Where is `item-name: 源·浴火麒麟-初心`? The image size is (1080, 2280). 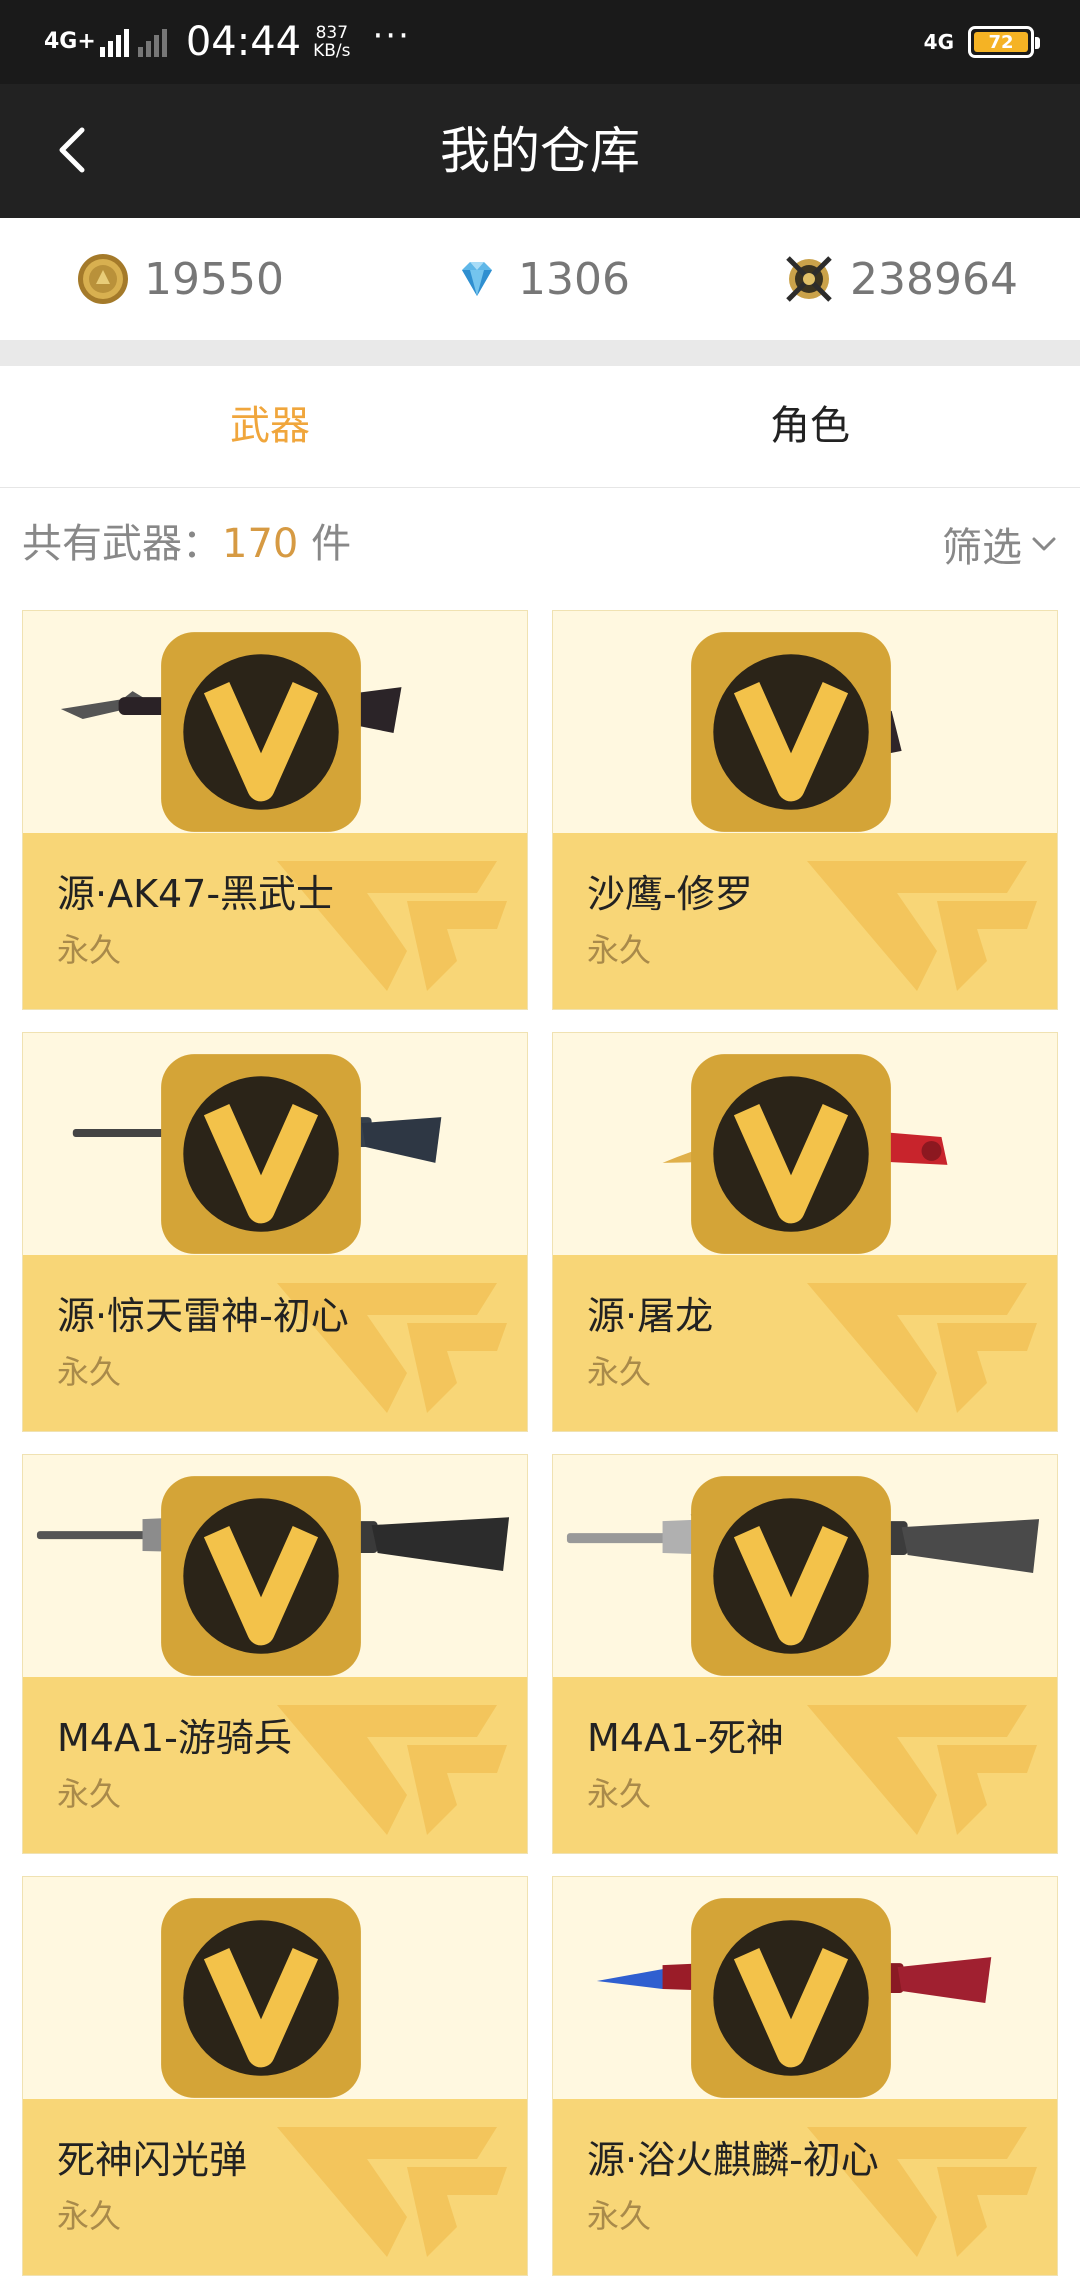
item-name: 源·浴火麒麟-初心 is located at coordinates (733, 2160).